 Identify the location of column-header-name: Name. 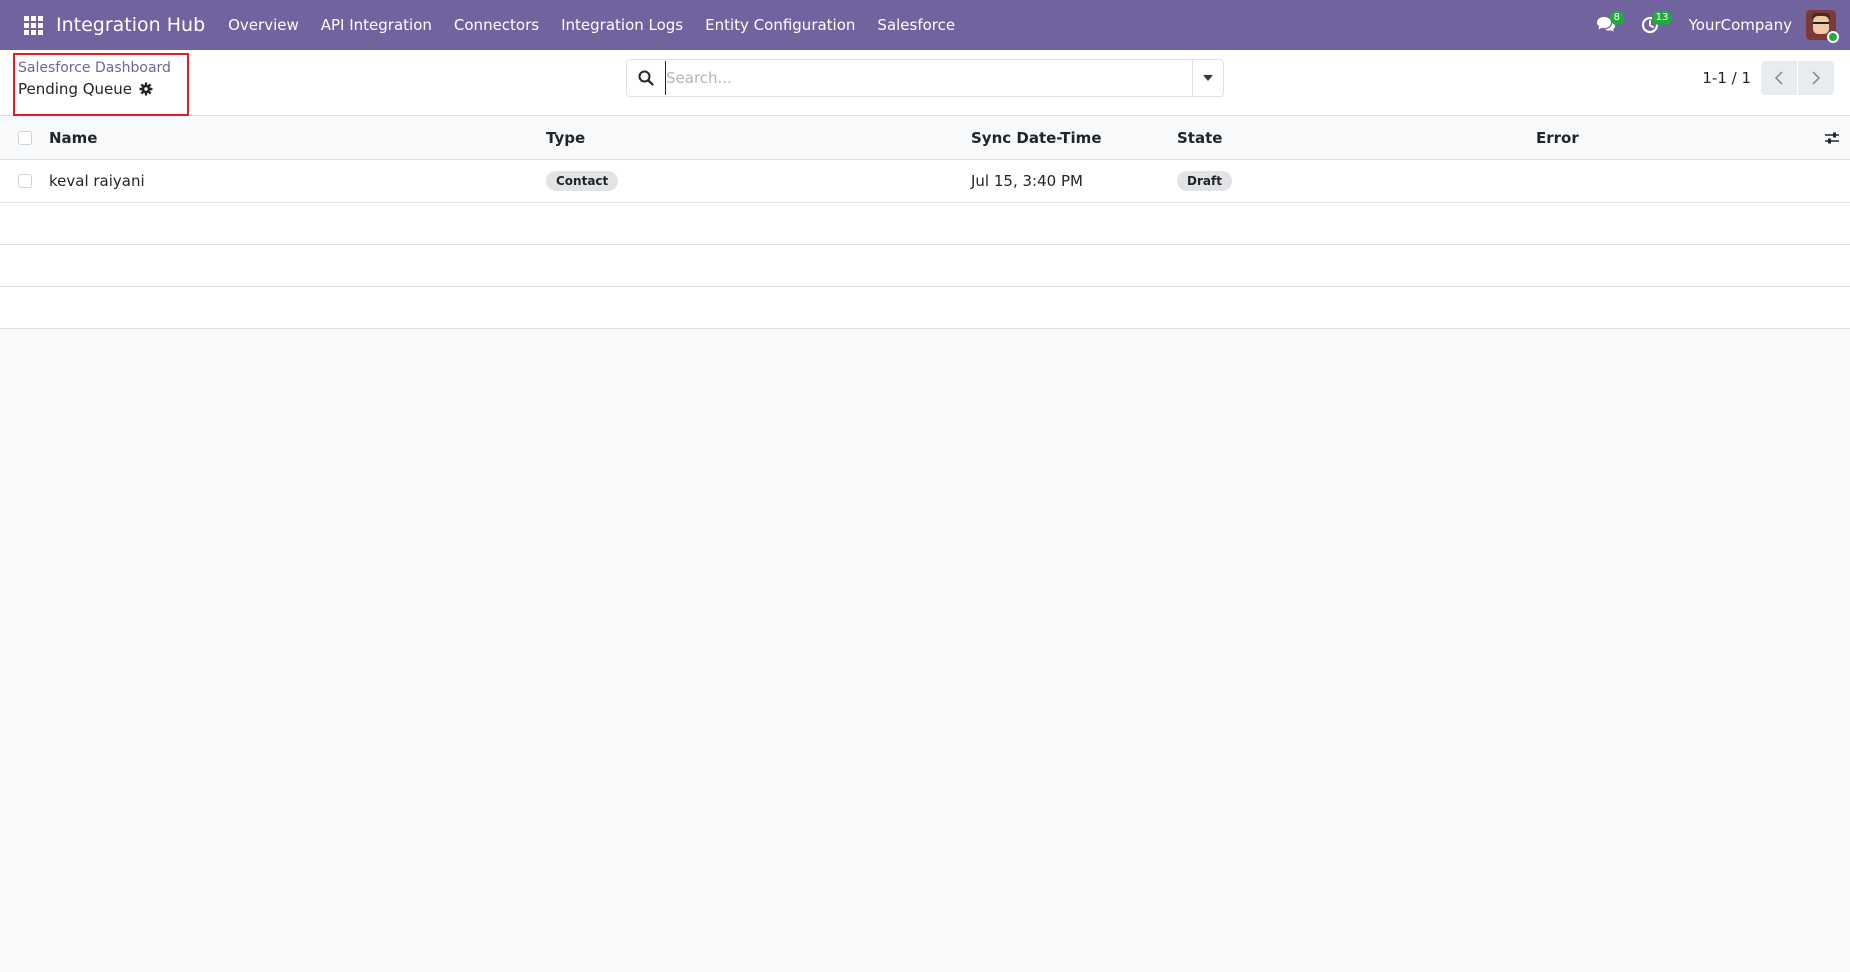
(73, 137).